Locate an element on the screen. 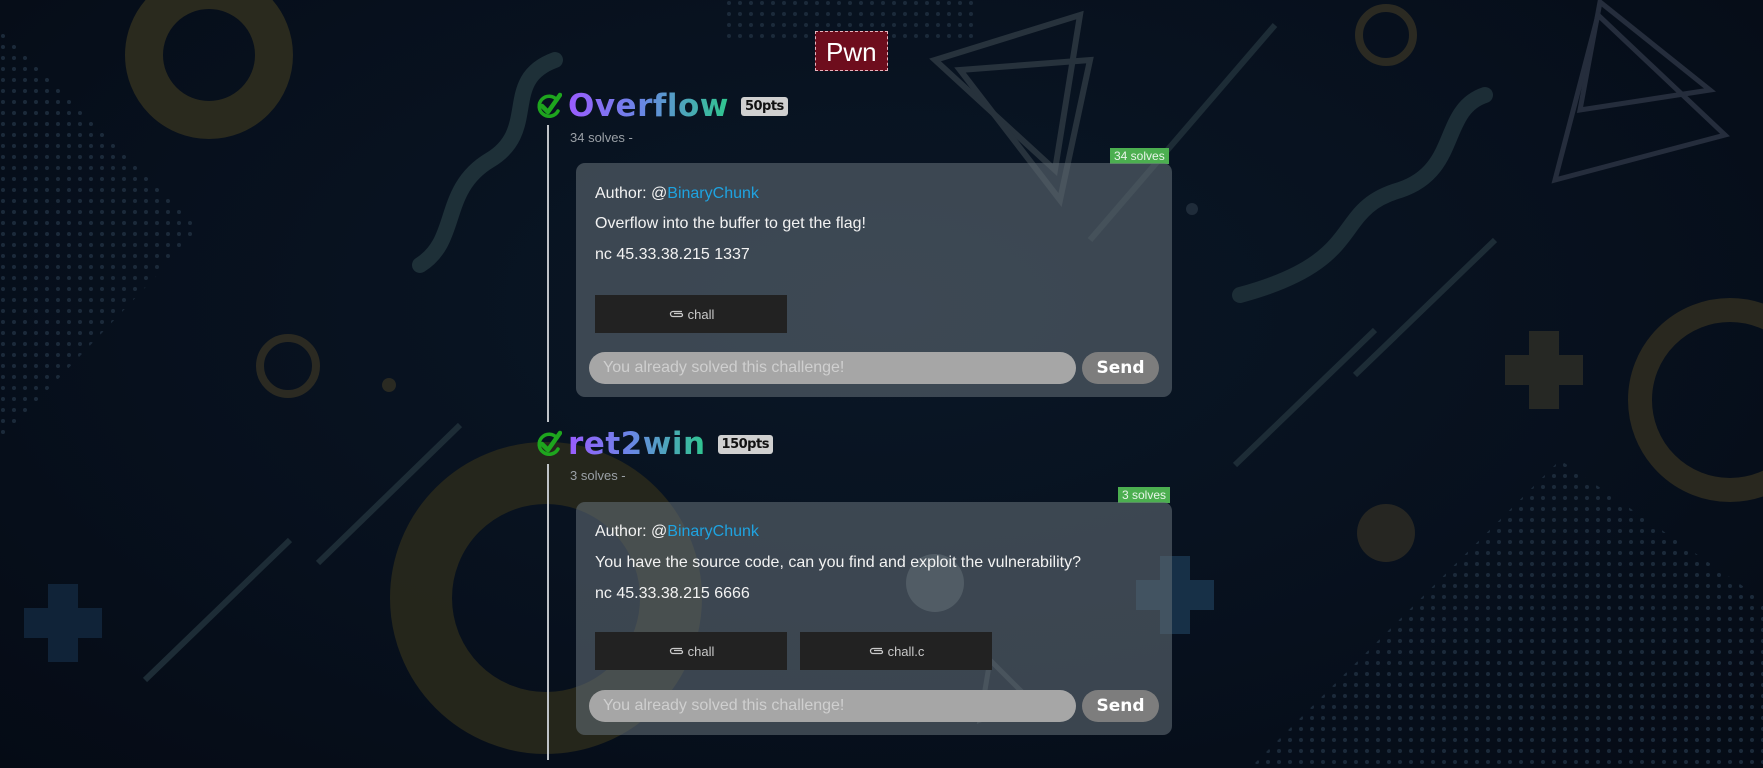  challenge-title: Overflow is located at coordinates (648, 106).